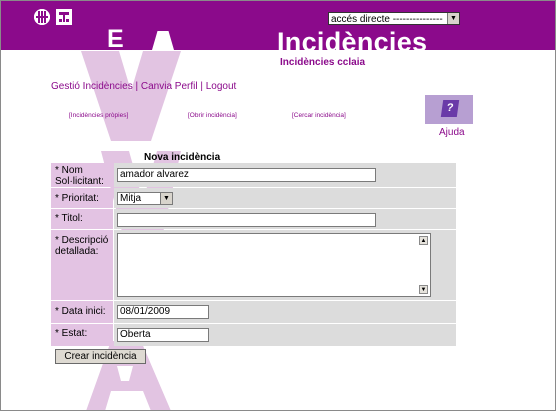 Image resolution: width=556 pixels, height=411 pixels. What do you see at coordinates (449, 109) in the screenshot?
I see `help-question-icon: ?` at bounding box center [449, 109].